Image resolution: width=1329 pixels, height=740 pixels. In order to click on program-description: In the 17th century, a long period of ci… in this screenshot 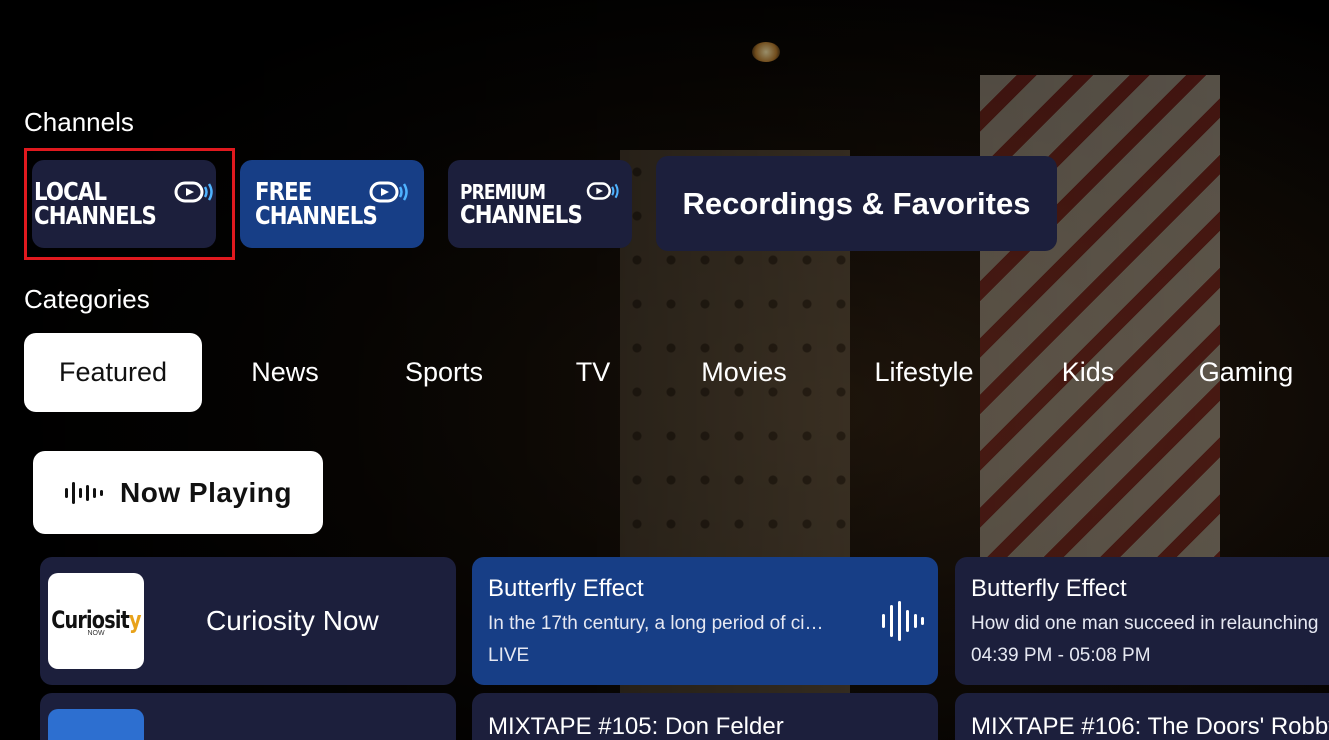, I will do `click(656, 623)`.